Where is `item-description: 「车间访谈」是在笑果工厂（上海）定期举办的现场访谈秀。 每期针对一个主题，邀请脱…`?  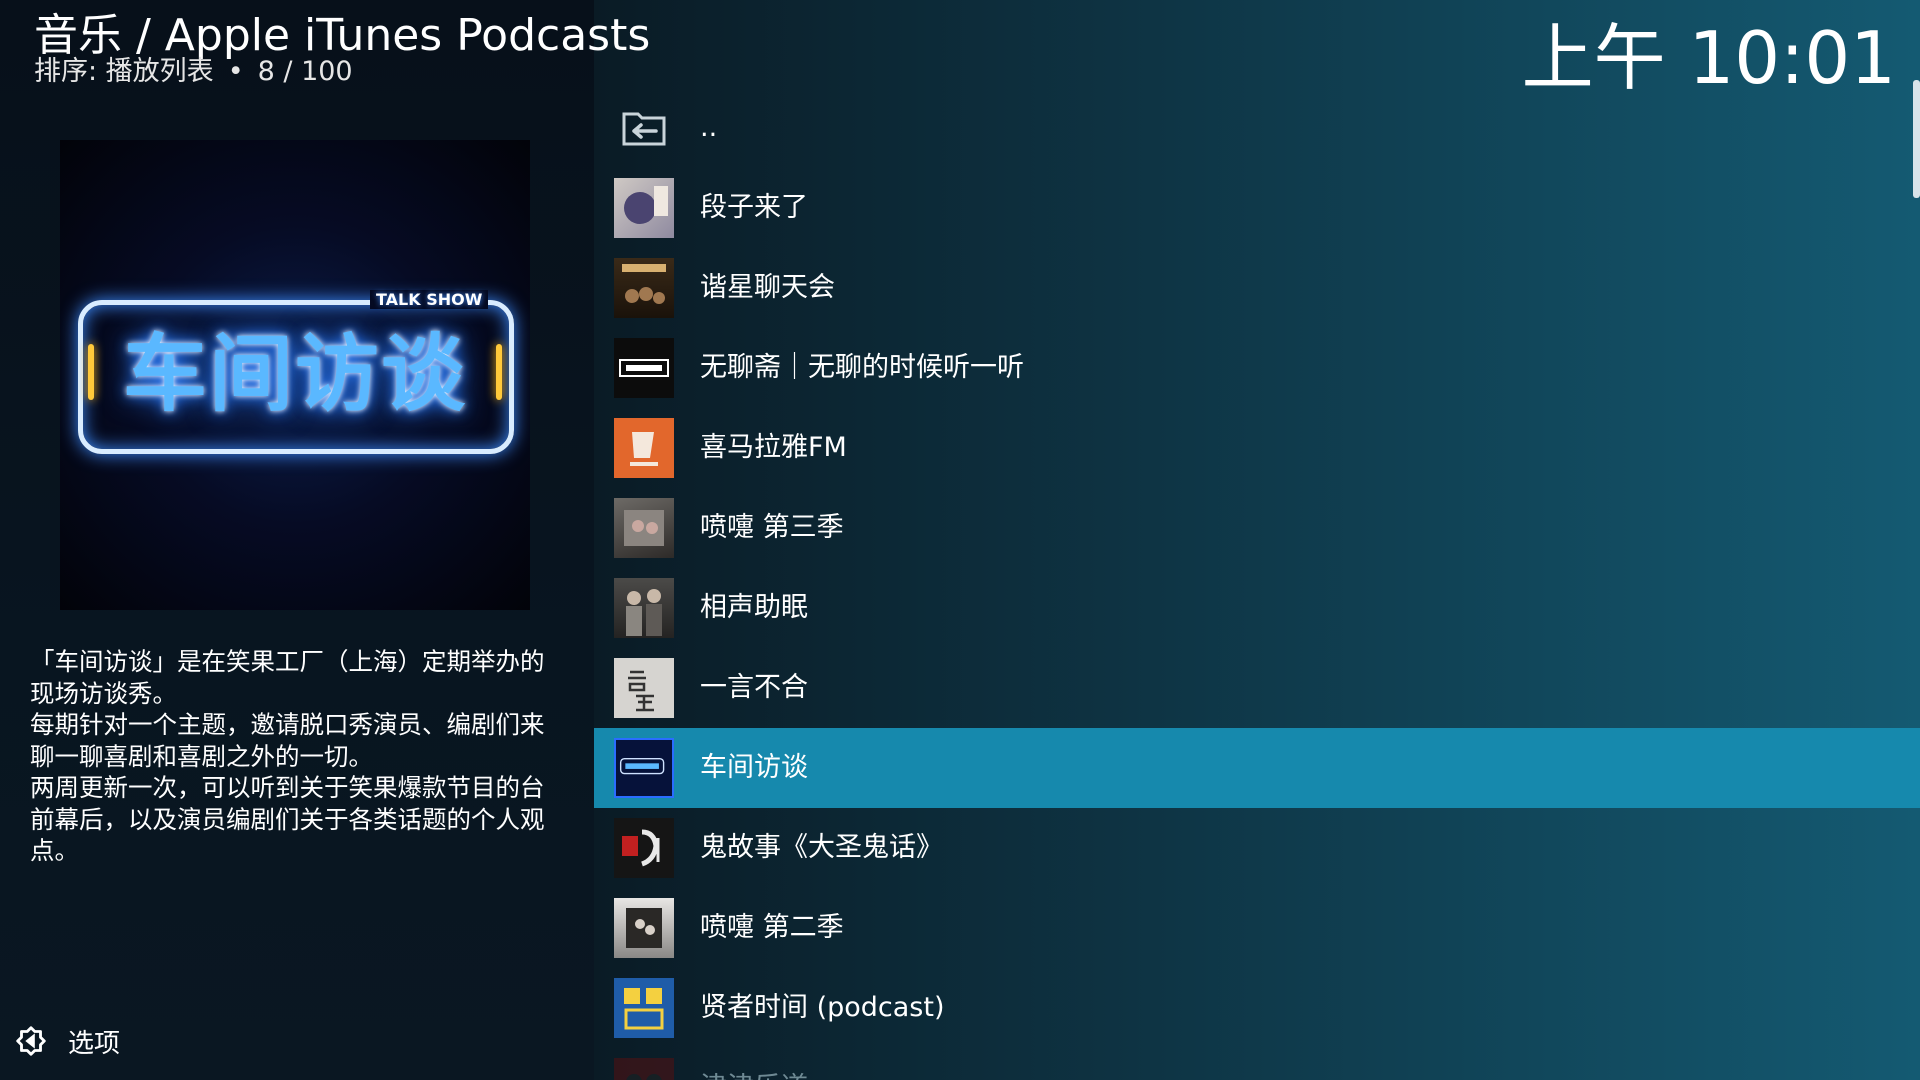
item-description: 「车间访谈」是在笑果工厂（上海）定期举办的现场访谈秀。 每期针对一个主题，邀请脱… is located at coordinates (287, 756).